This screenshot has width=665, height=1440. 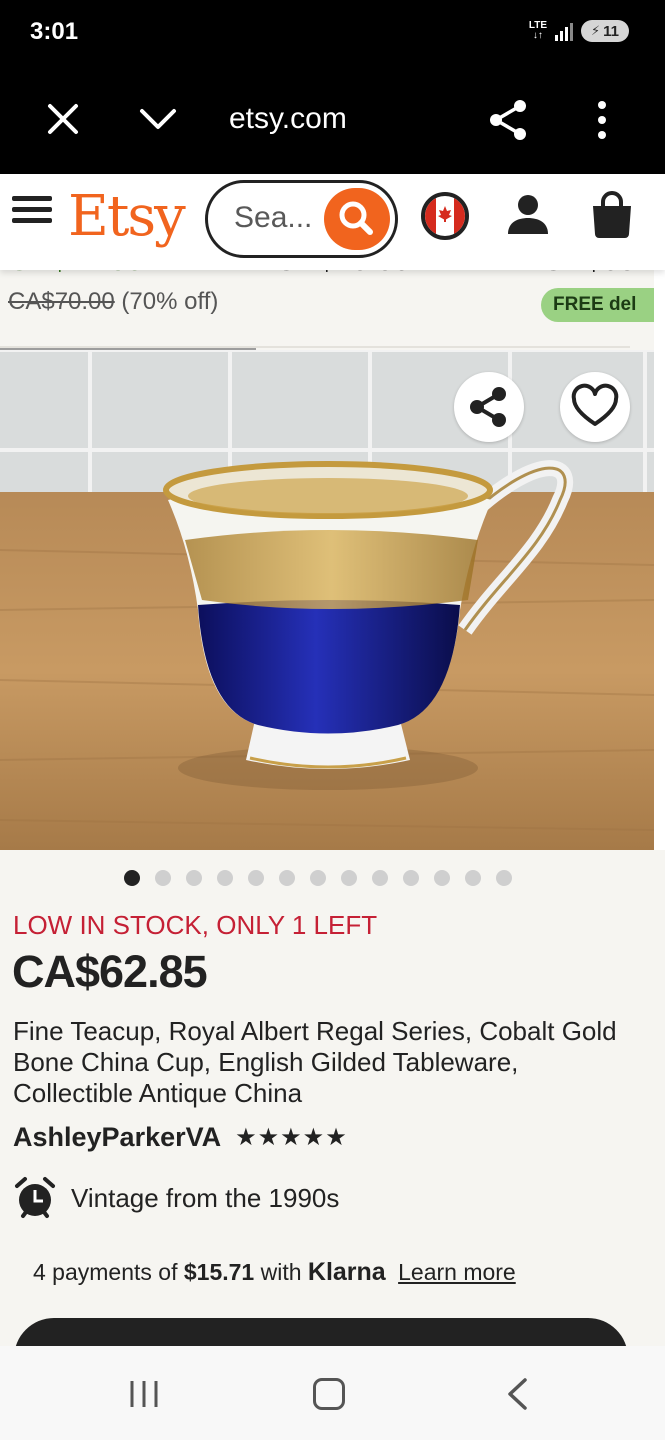 What do you see at coordinates (117, 1137) in the screenshot?
I see `seller-name: AshleyParkerVA` at bounding box center [117, 1137].